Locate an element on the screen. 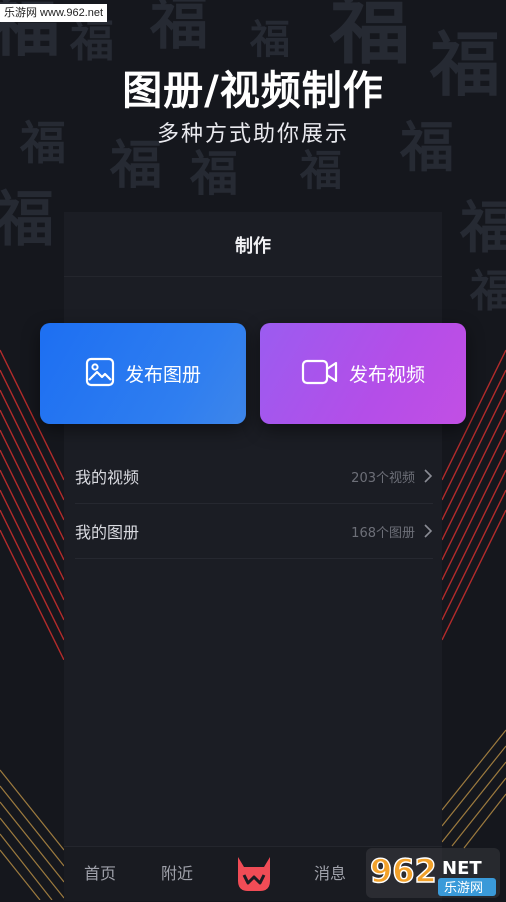  my-albums-row: 我的图册 168个图册 is located at coordinates (254, 531).